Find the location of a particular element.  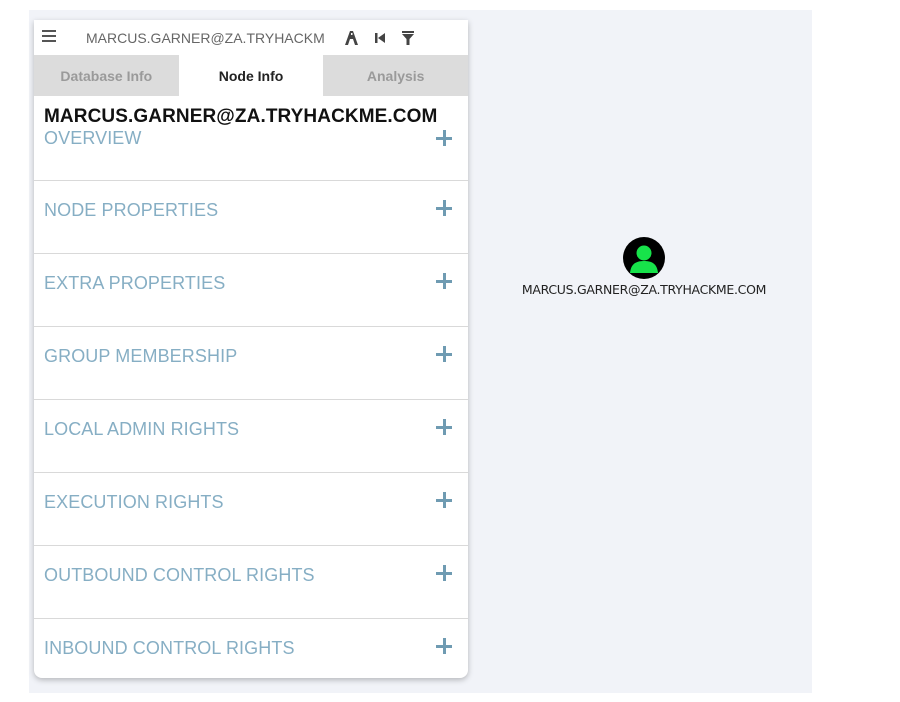

section-overview: OVERVIEW is located at coordinates (251, 154).